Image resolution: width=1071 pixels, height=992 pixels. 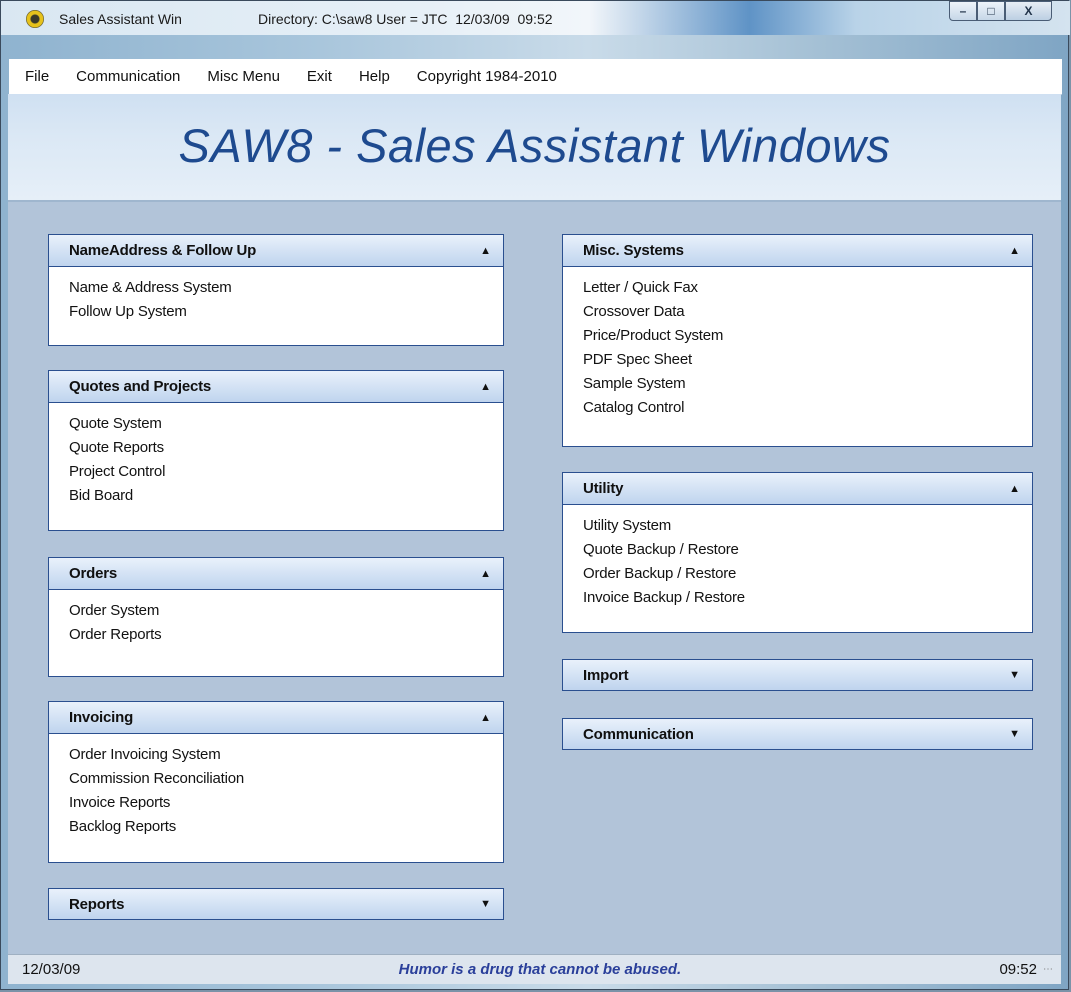 What do you see at coordinates (807, 574) in the screenshot?
I see `link-order-backup-restore: Order Backup / Restore` at bounding box center [807, 574].